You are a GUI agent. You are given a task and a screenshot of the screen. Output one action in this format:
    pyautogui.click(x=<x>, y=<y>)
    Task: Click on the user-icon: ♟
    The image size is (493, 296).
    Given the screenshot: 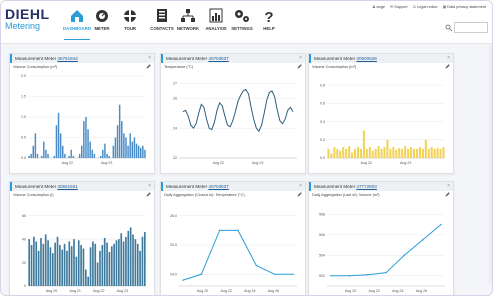 What is the action you would take?
    pyautogui.click(x=374, y=7)
    